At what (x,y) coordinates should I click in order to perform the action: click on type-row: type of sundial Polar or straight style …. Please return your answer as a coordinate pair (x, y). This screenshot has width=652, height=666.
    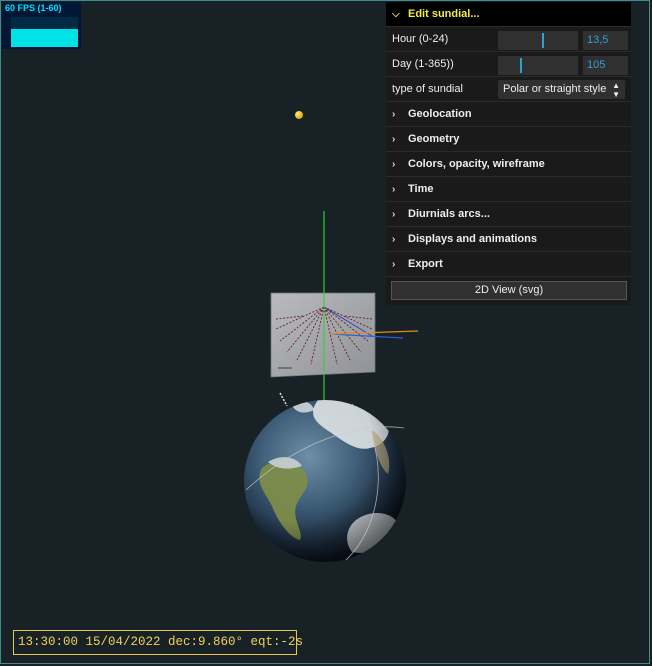
    Looking at the image, I should click on (508, 89).